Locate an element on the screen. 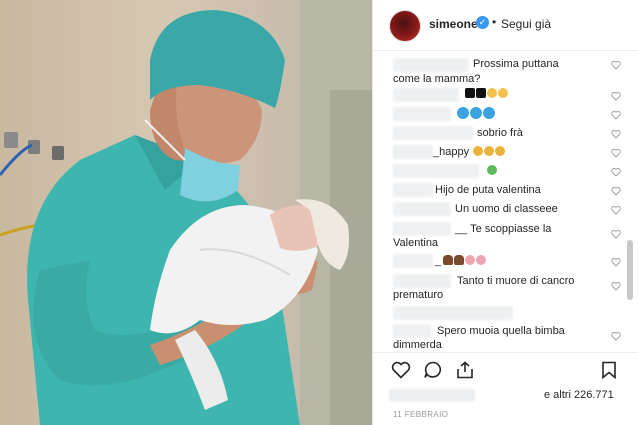 Image resolution: width=638 pixels, height=425 pixels. comment-item: Prossima puttana come la mamma? is located at coordinates (497, 72).